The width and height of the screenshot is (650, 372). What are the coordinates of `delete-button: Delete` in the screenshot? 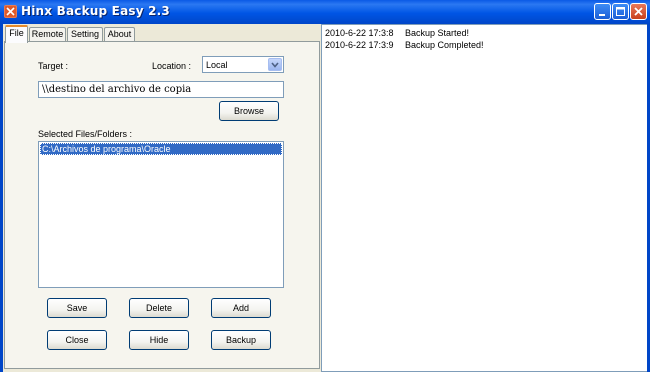 It's located at (159, 308).